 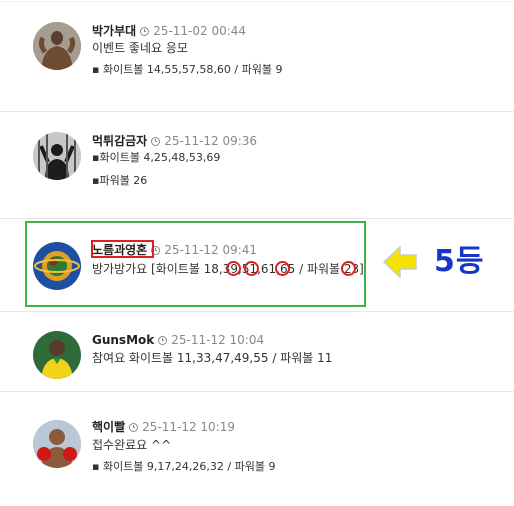 What do you see at coordinates (211, 250) in the screenshot?
I see `comment-date: 25-11-12 09:41` at bounding box center [211, 250].